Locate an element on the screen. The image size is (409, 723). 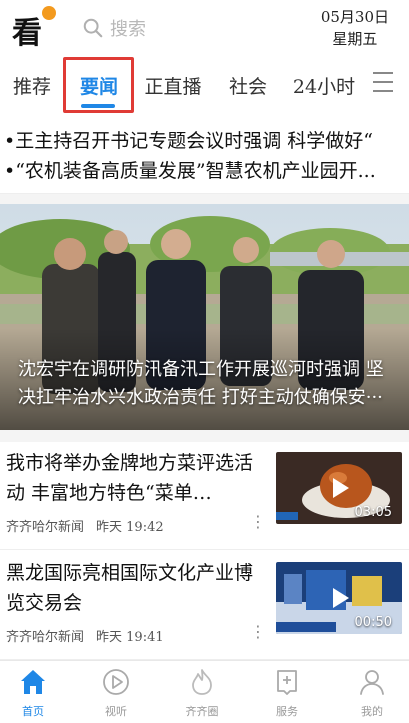
tab-24hours: 24小时 is located at coordinates (324, 85).